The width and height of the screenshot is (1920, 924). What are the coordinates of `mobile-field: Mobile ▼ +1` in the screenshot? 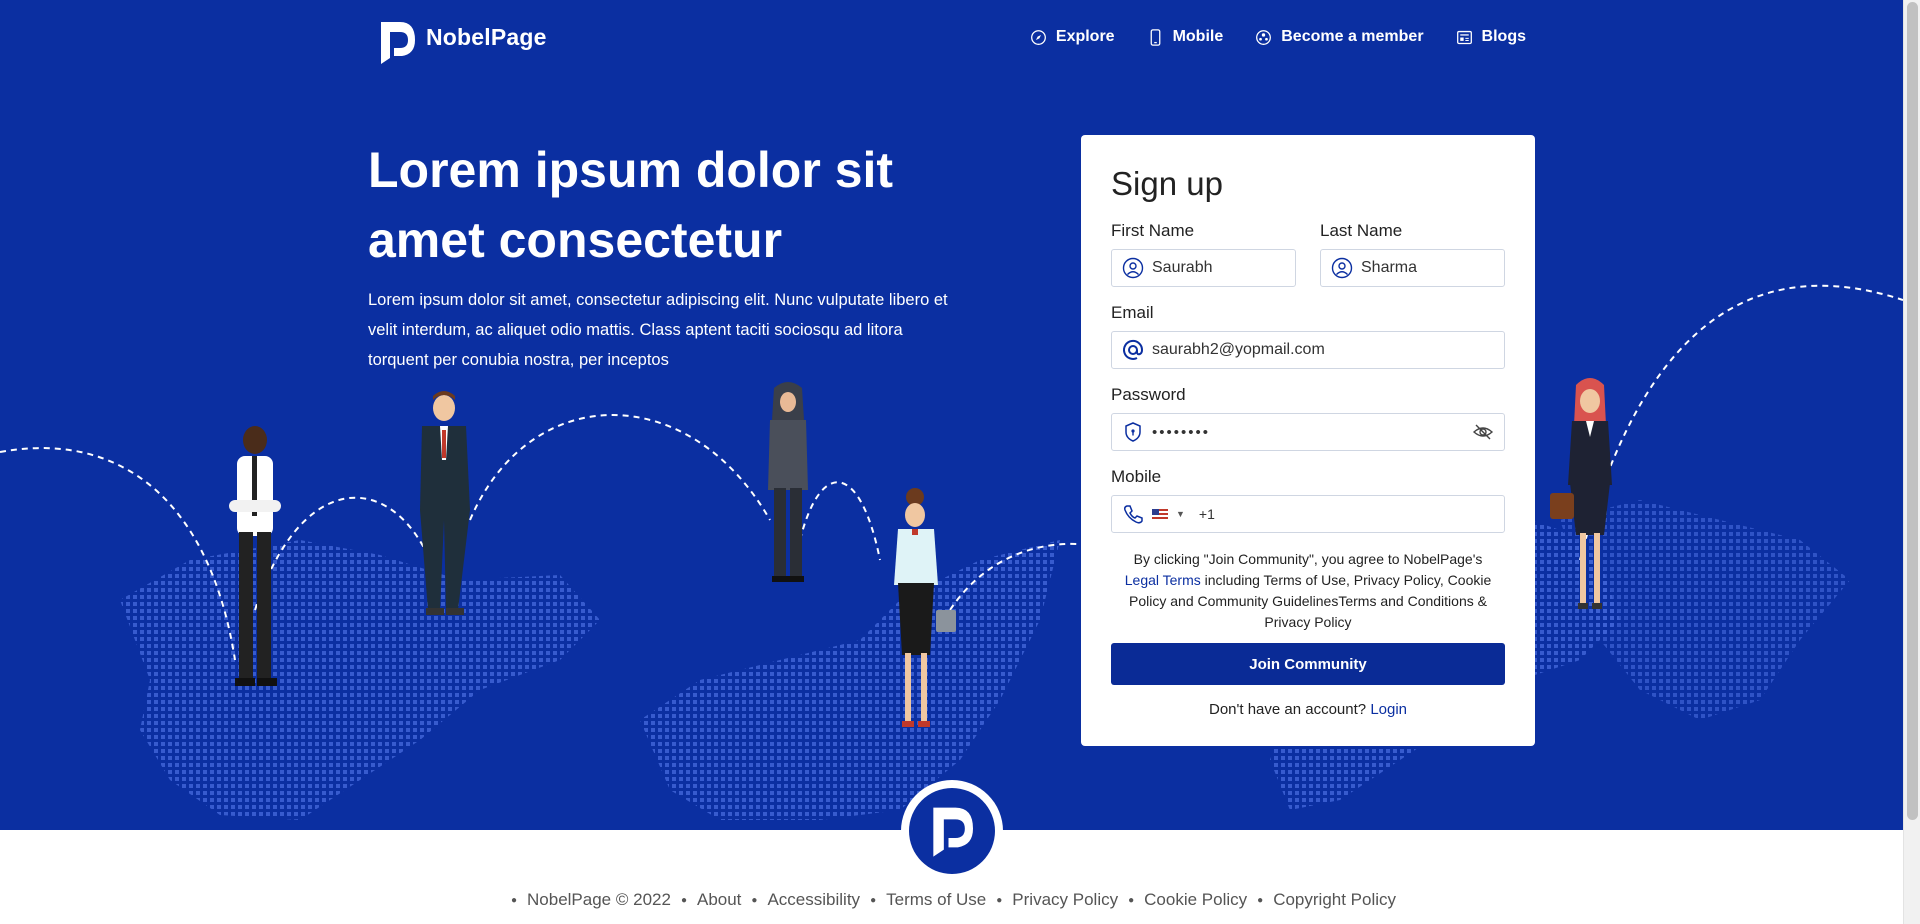 It's located at (1308, 500).